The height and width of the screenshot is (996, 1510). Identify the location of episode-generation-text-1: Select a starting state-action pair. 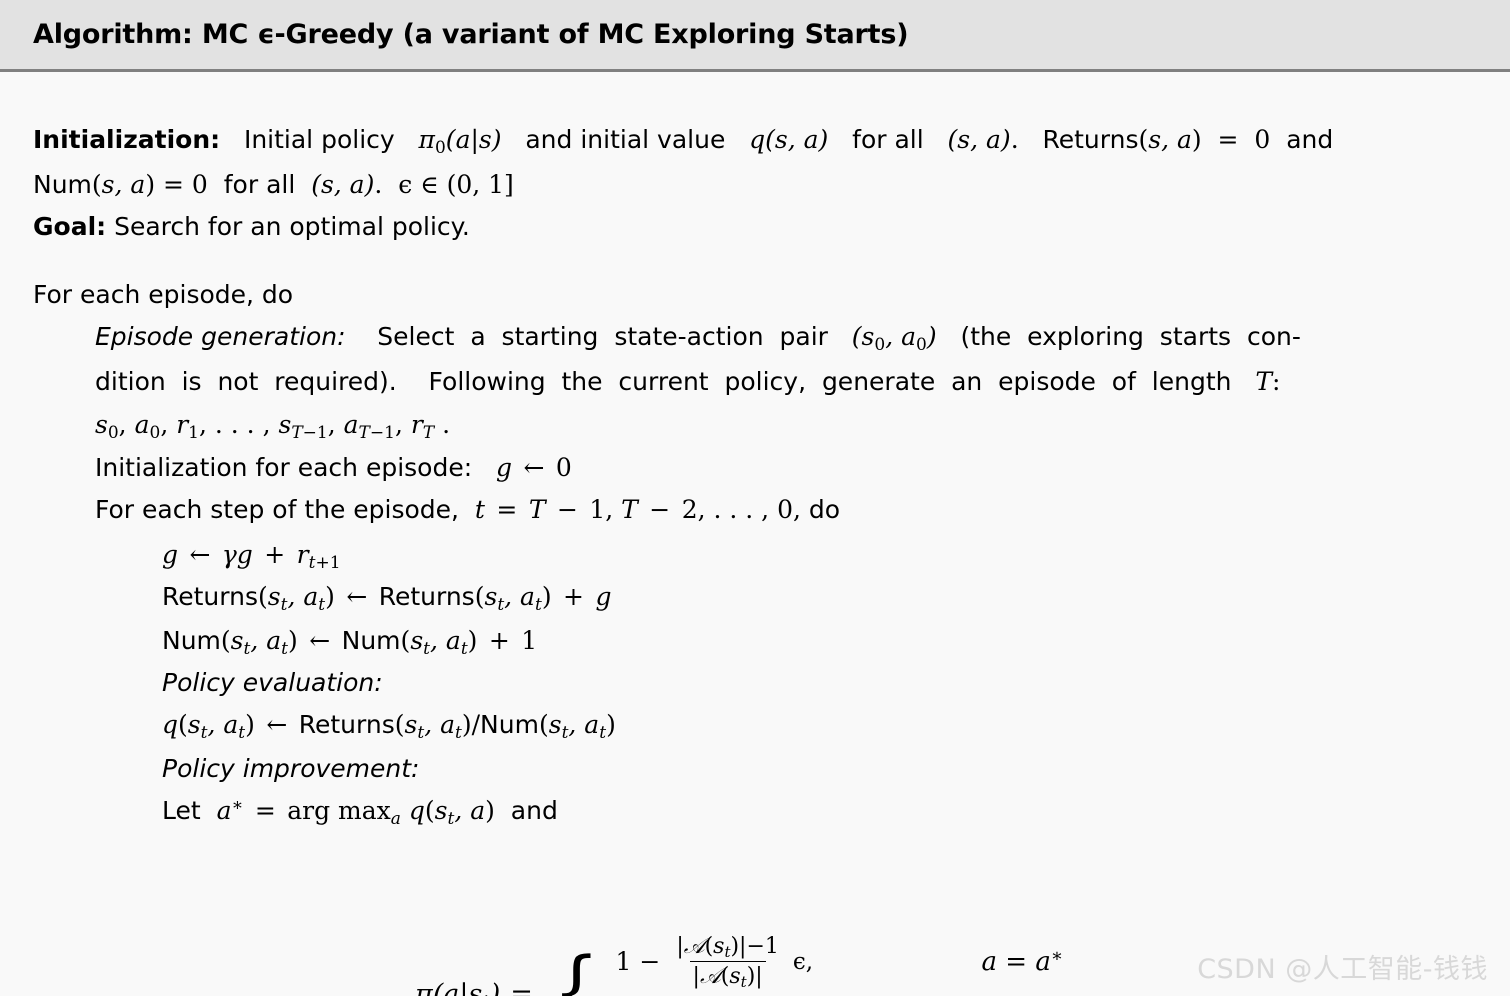
(598, 336).